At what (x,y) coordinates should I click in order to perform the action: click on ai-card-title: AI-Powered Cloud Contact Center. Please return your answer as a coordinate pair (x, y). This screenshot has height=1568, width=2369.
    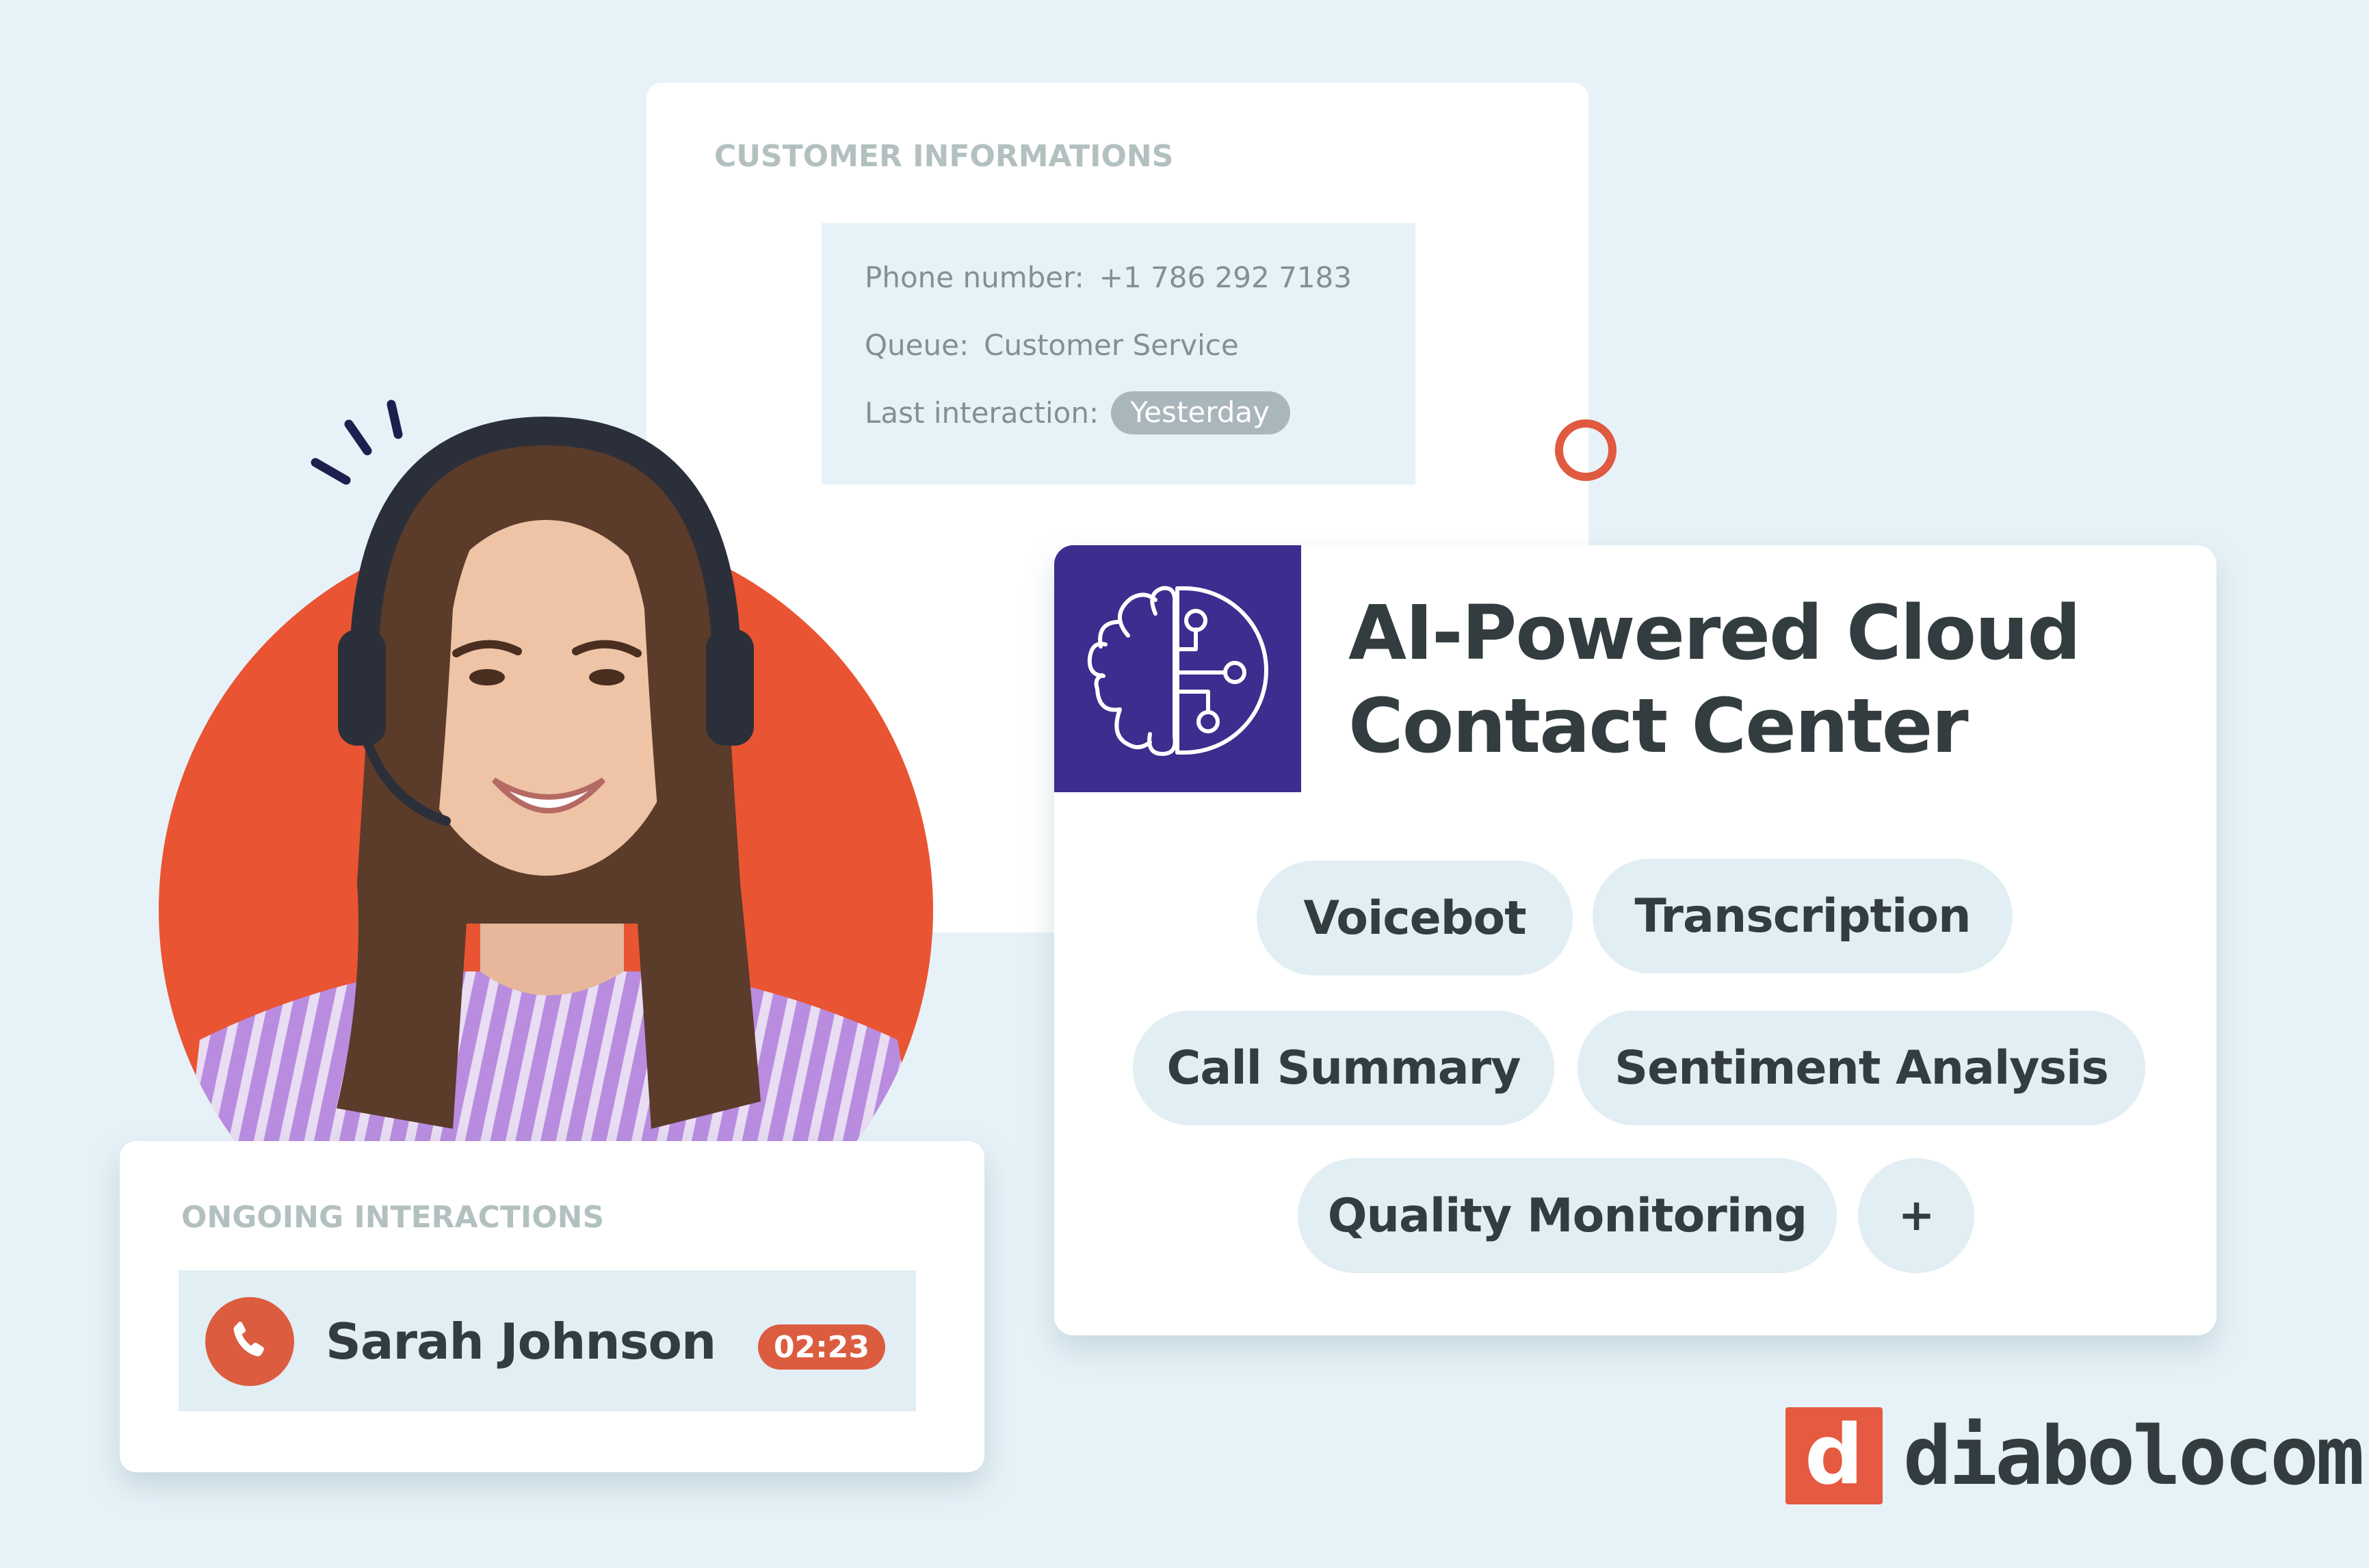
    Looking at the image, I should click on (1715, 679).